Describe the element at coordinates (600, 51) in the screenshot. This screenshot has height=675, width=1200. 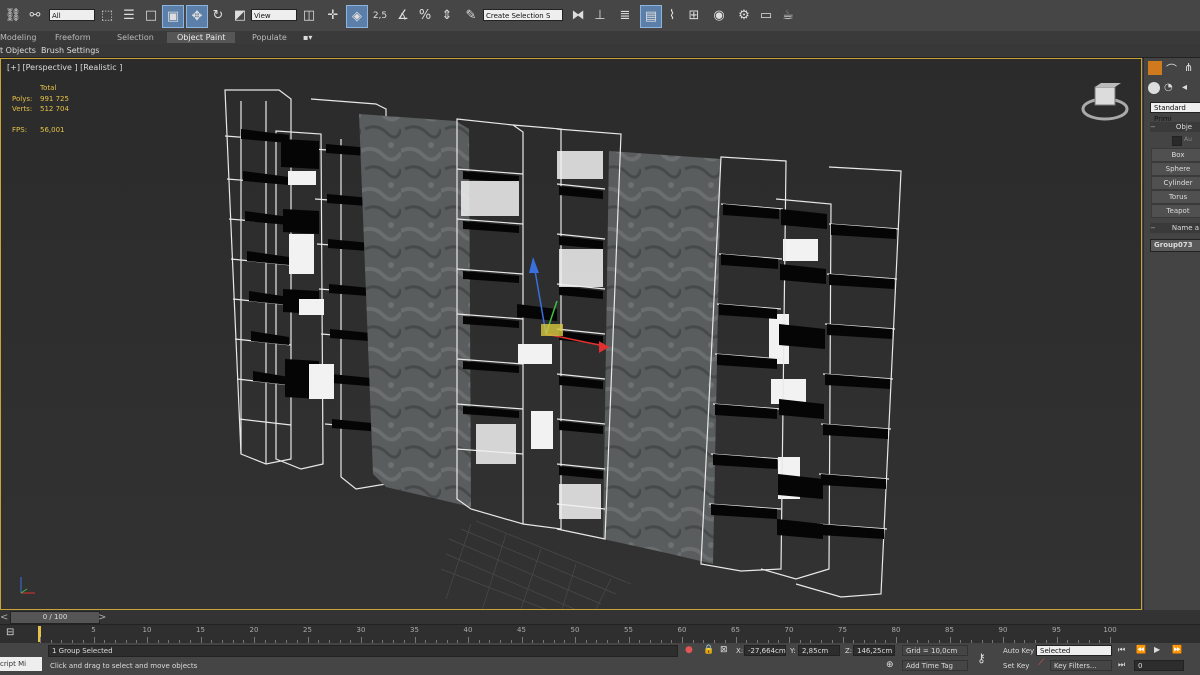
I see `ribbon-panel: t Objects Brush Settings` at that location.